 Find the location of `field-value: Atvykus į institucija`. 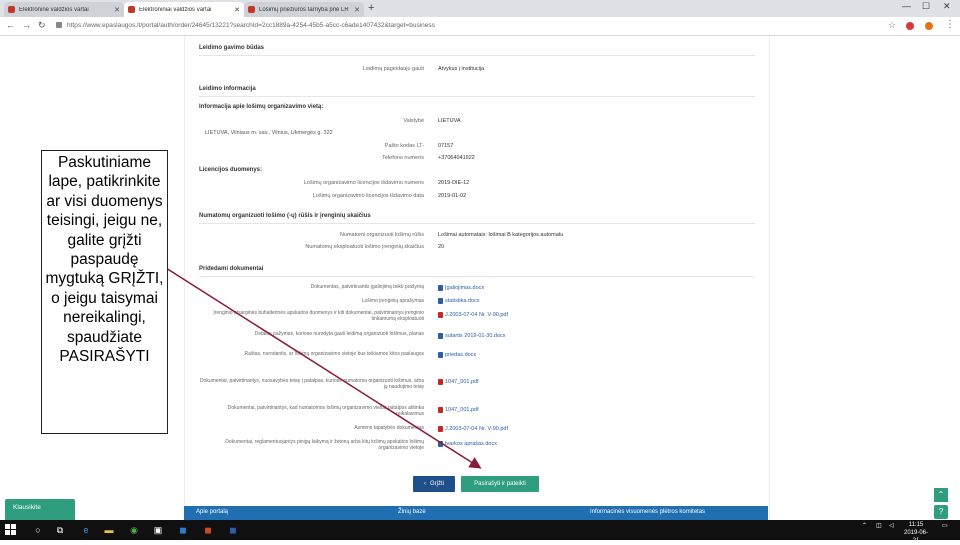

field-value: Atvykus į institucija is located at coordinates (461, 69).